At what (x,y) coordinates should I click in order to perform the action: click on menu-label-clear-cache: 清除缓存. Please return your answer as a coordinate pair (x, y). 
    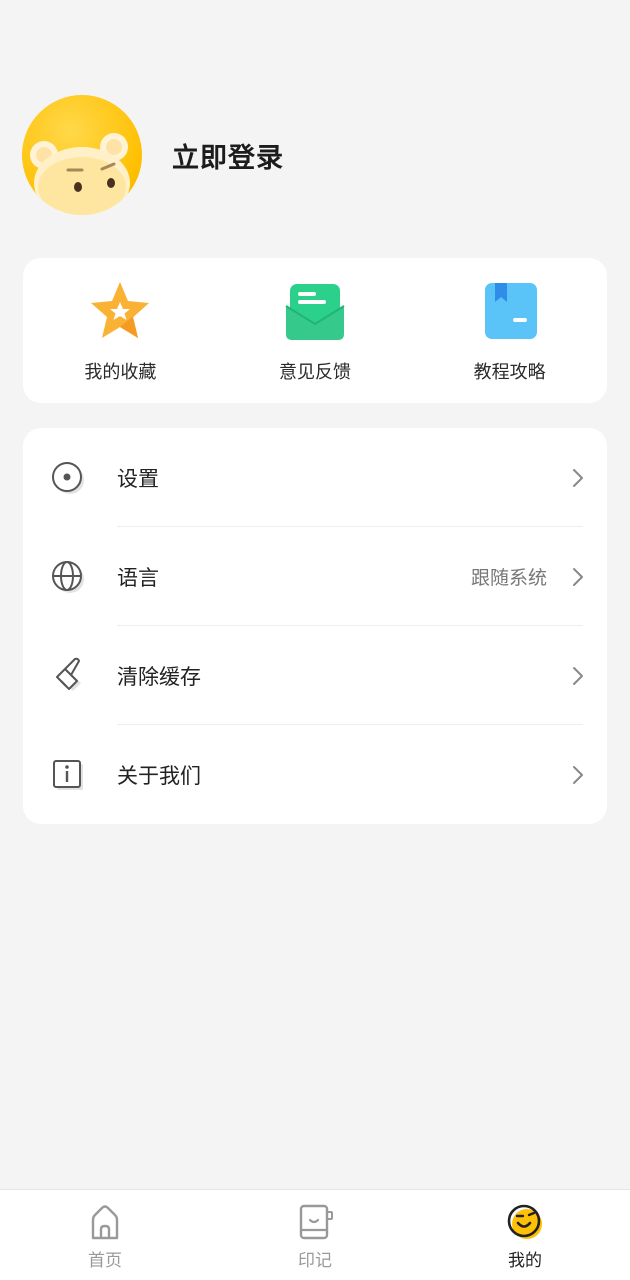
    Looking at the image, I should click on (159, 676).